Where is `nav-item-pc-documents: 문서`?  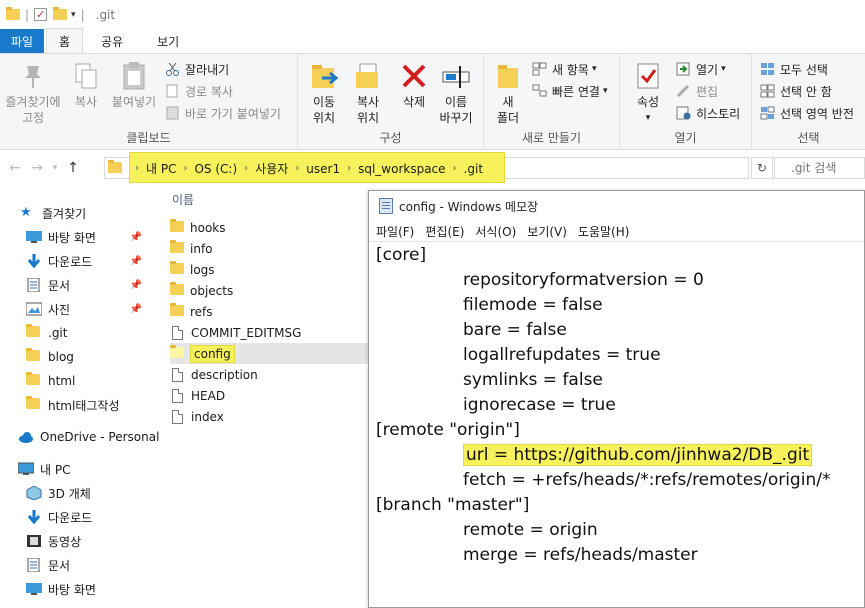 nav-item-pc-documents: 문서 is located at coordinates (48, 565).